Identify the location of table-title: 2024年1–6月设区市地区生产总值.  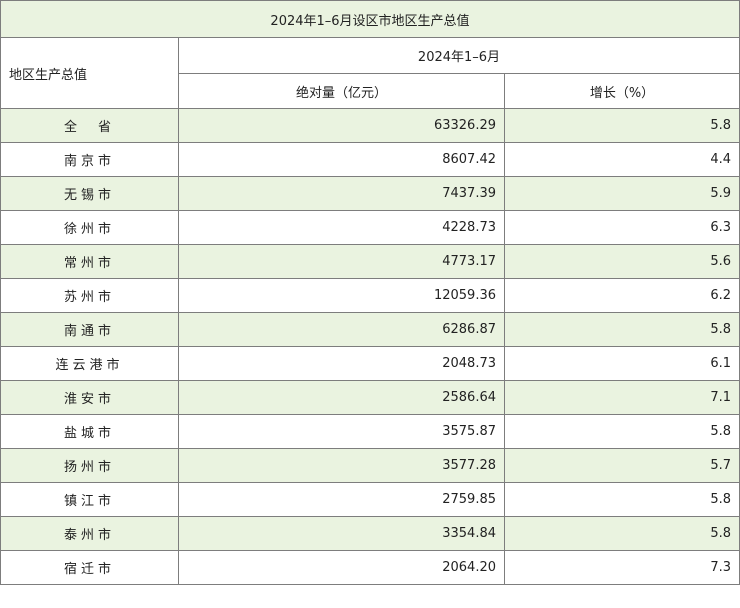
(370, 19).